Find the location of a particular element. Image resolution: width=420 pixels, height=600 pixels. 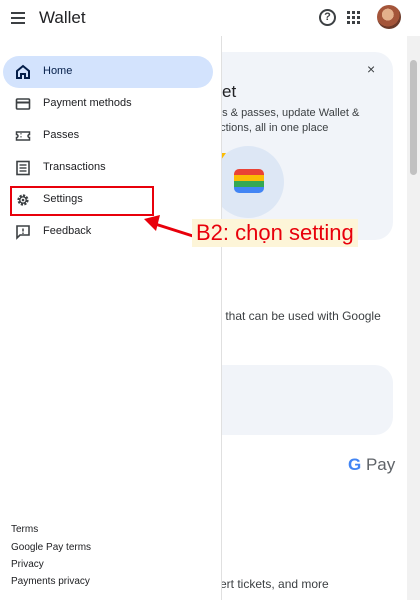

nav-label-transactions: Transactions is located at coordinates (74, 167).